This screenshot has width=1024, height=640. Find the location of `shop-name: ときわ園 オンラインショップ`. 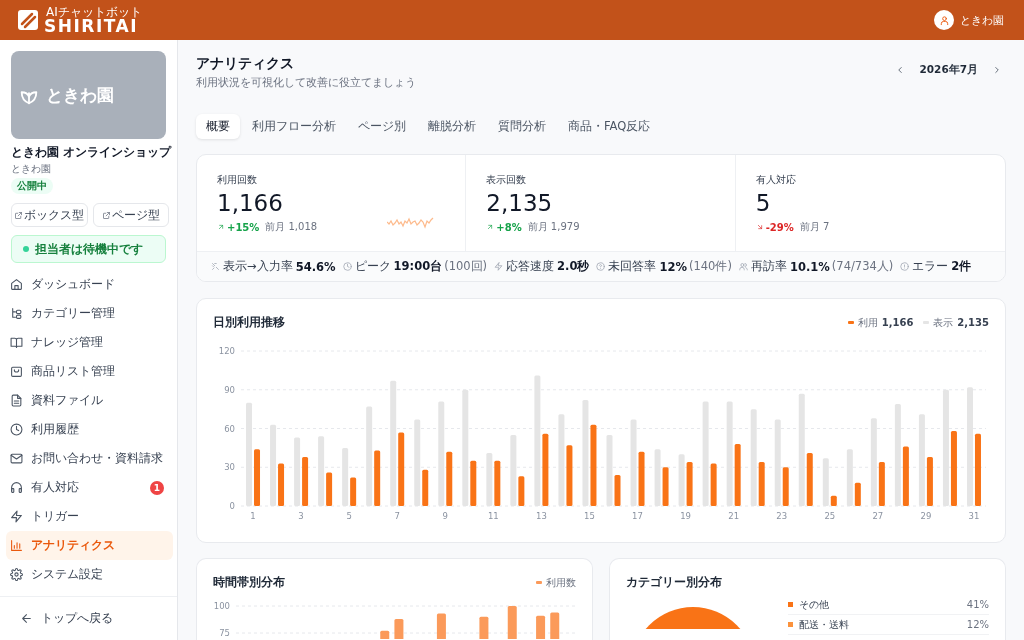

shop-name: ときわ園 オンラインショップ is located at coordinates (92, 152).